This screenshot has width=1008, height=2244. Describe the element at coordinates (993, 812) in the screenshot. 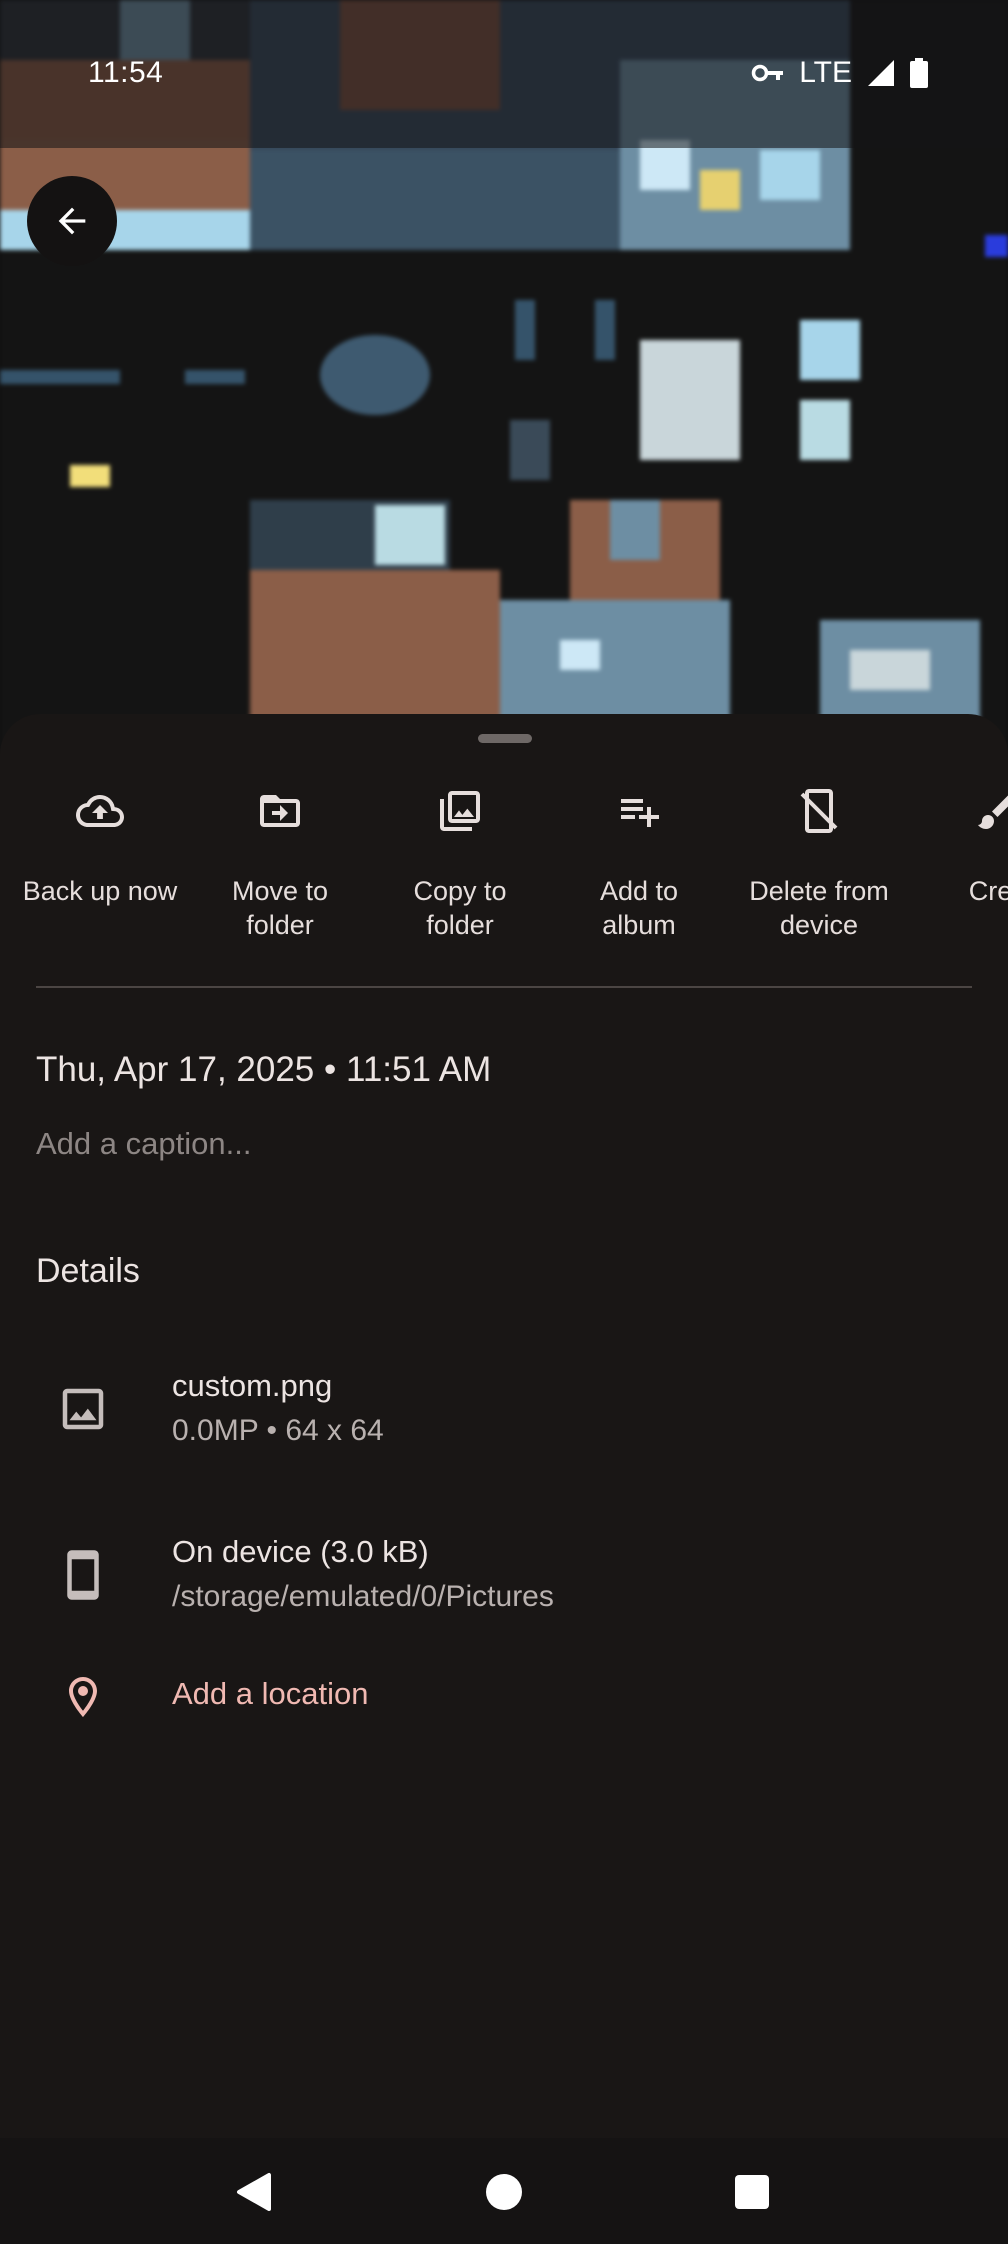

I see `brush-icon` at that location.